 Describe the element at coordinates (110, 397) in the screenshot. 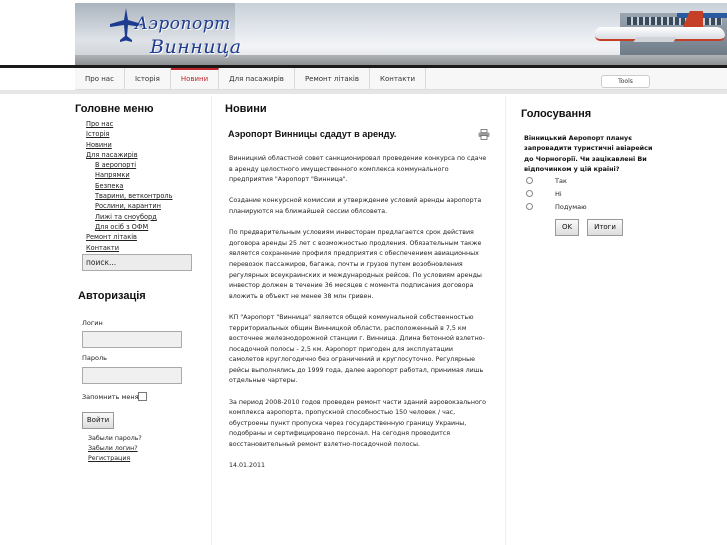

I see `remember-label: Запомнить меня` at that location.